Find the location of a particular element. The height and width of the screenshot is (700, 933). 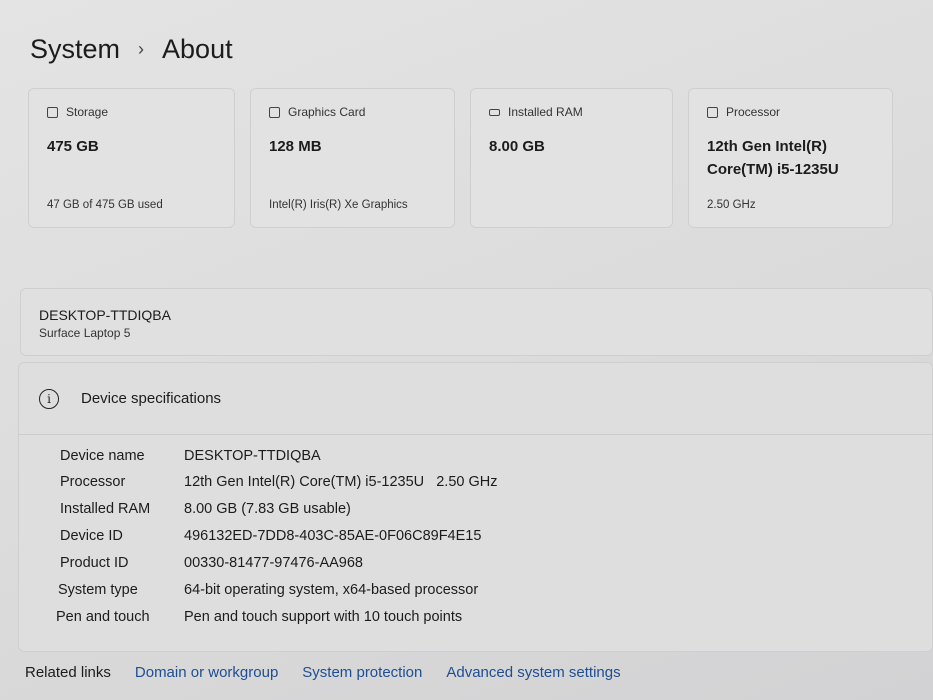

spec-key: Device name is located at coordinates (102, 456).